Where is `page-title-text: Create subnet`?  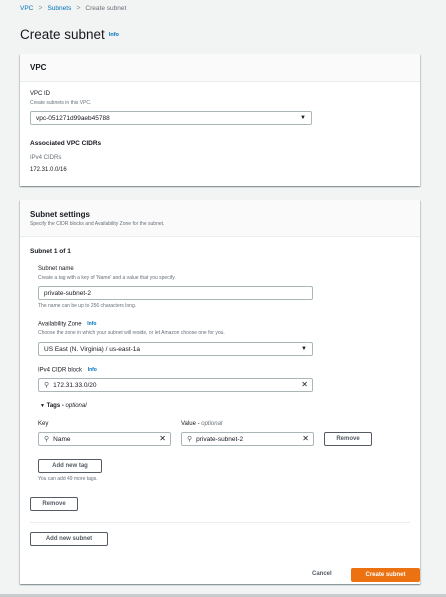
page-title-text: Create subnet is located at coordinates (62, 34).